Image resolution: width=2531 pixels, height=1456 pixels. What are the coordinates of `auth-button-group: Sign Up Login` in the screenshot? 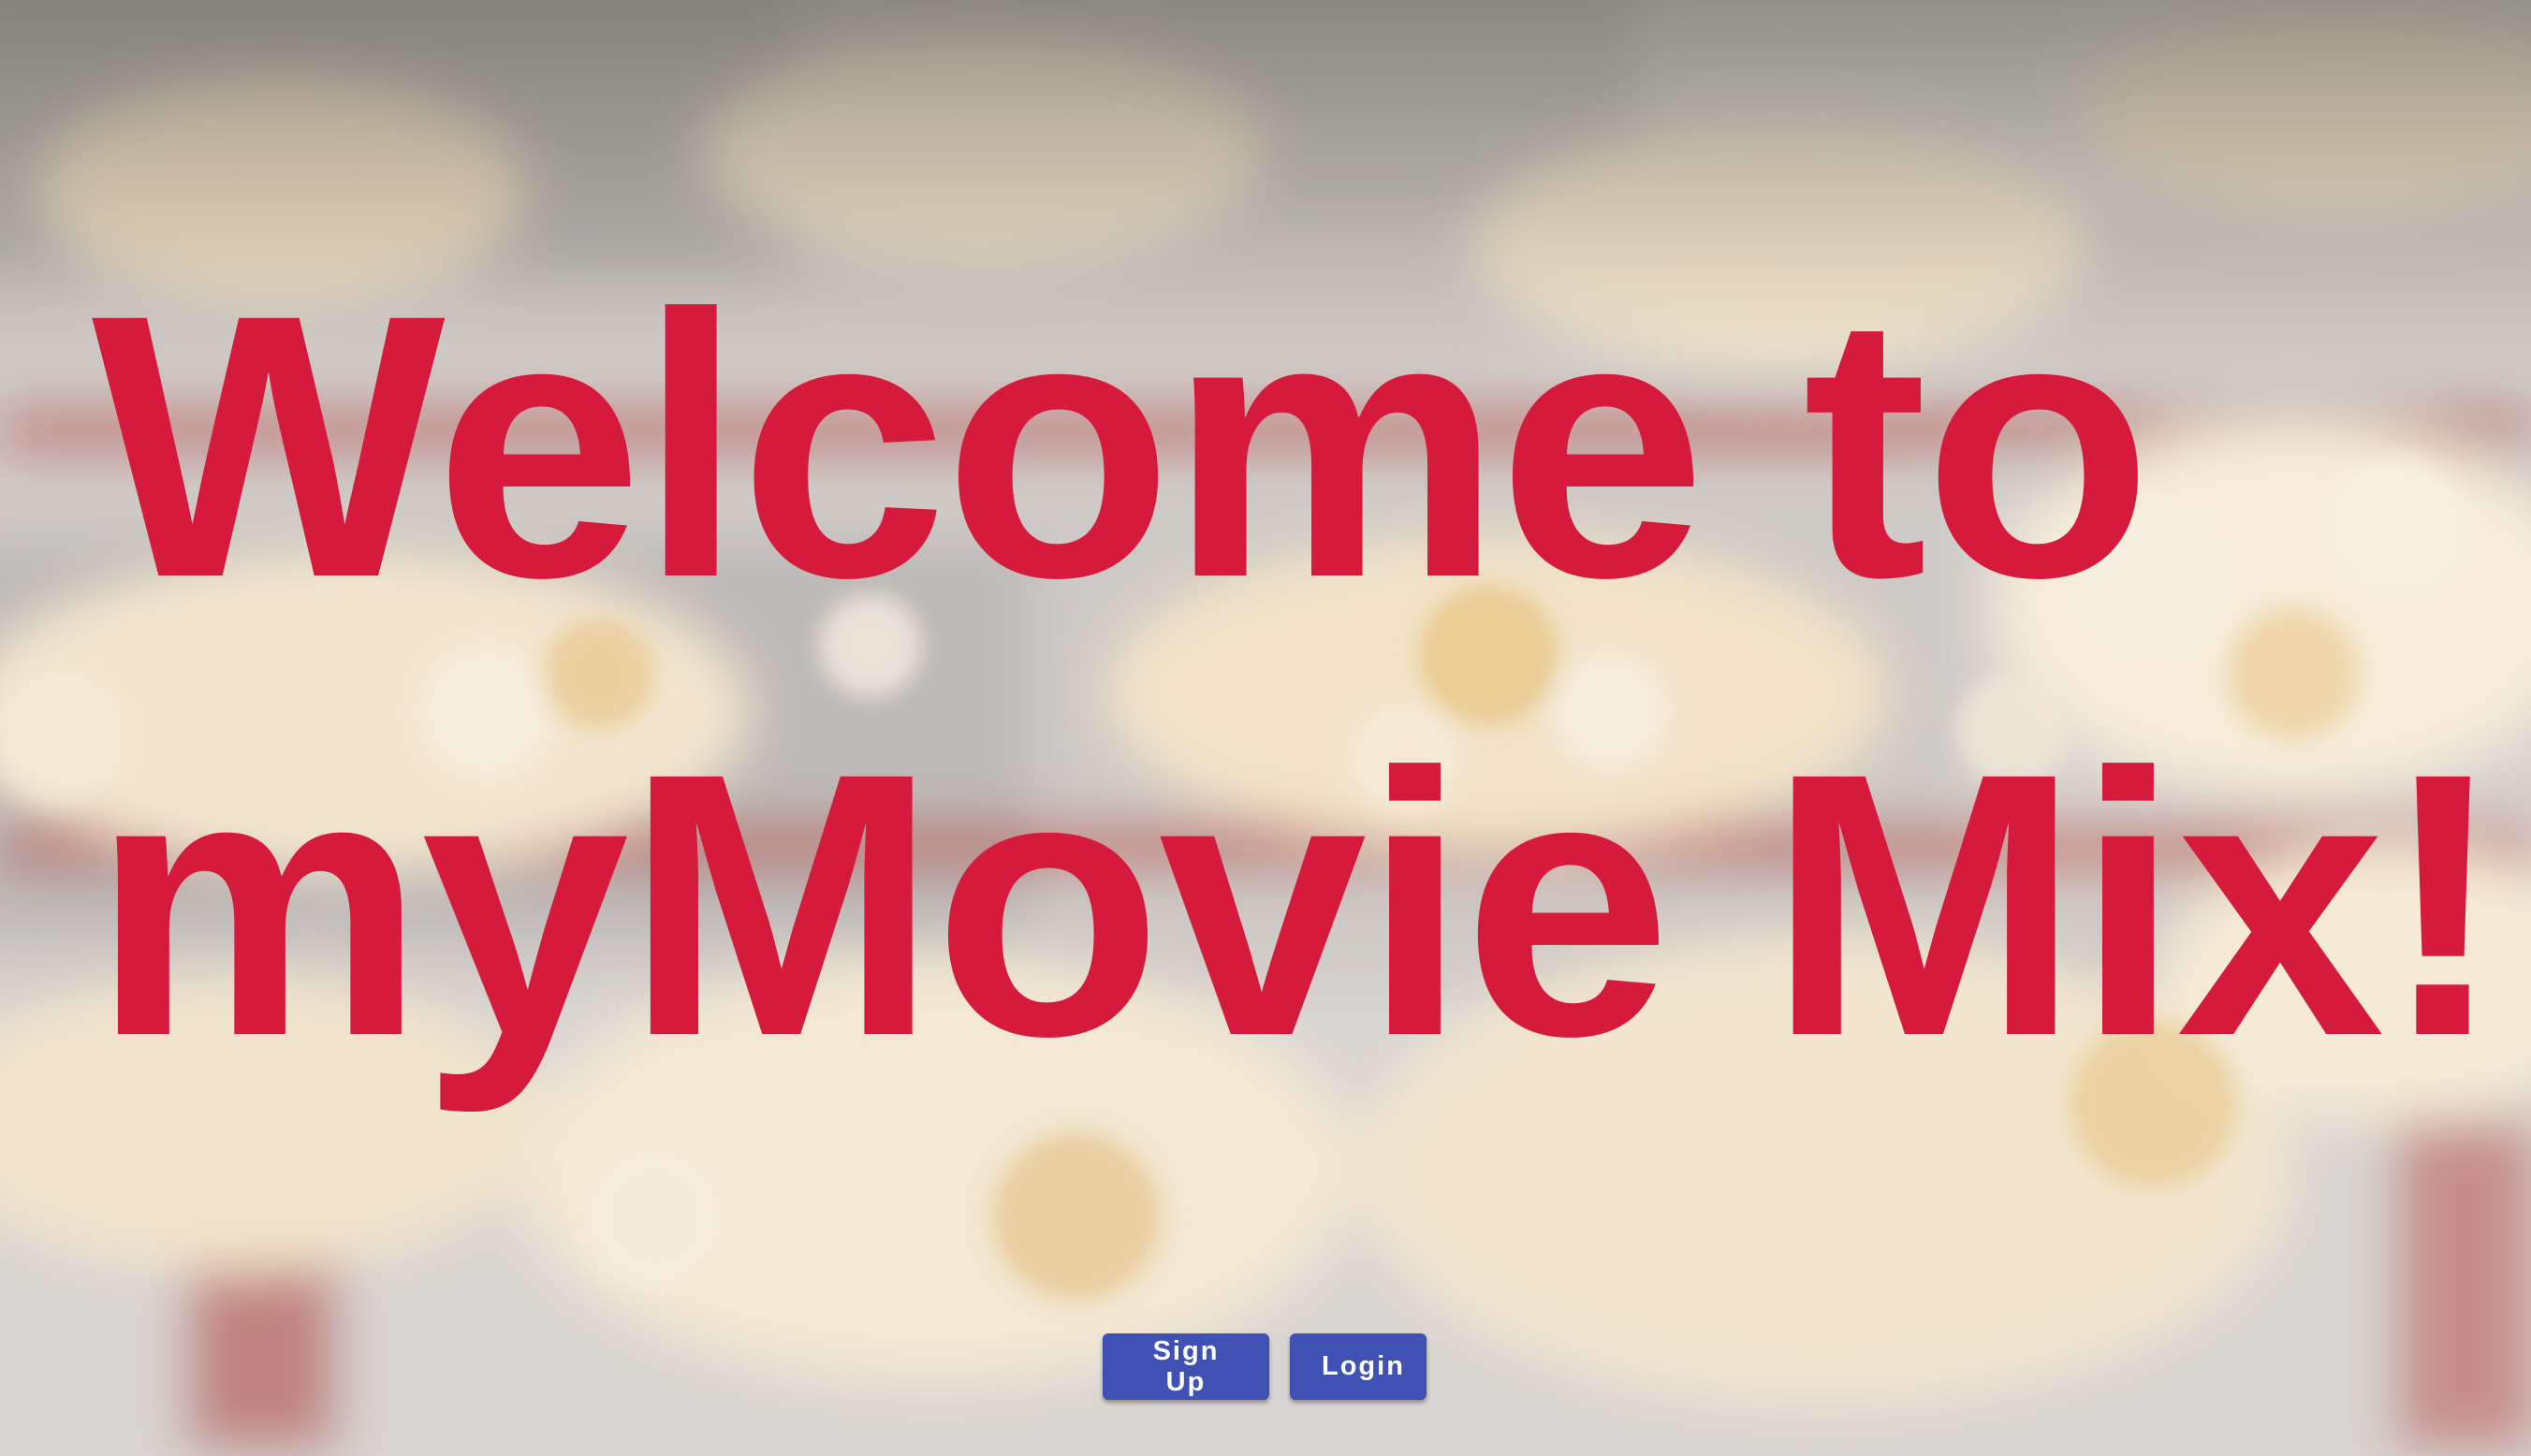 It's located at (1264, 1366).